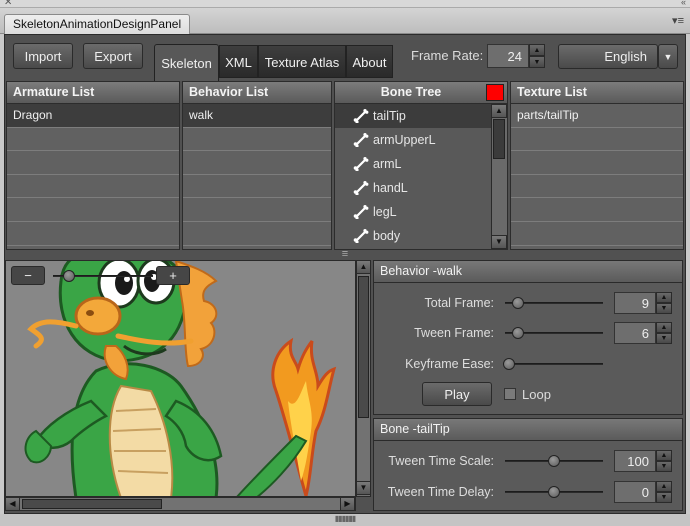  Describe the element at coordinates (683, 3) in the screenshot. I see `collapse-icon: «` at that location.